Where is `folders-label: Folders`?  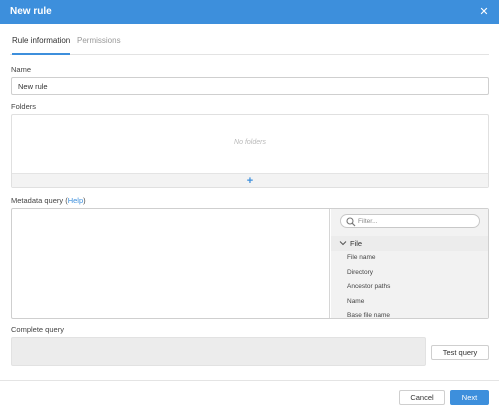
folders-label: Folders is located at coordinates (24, 106).